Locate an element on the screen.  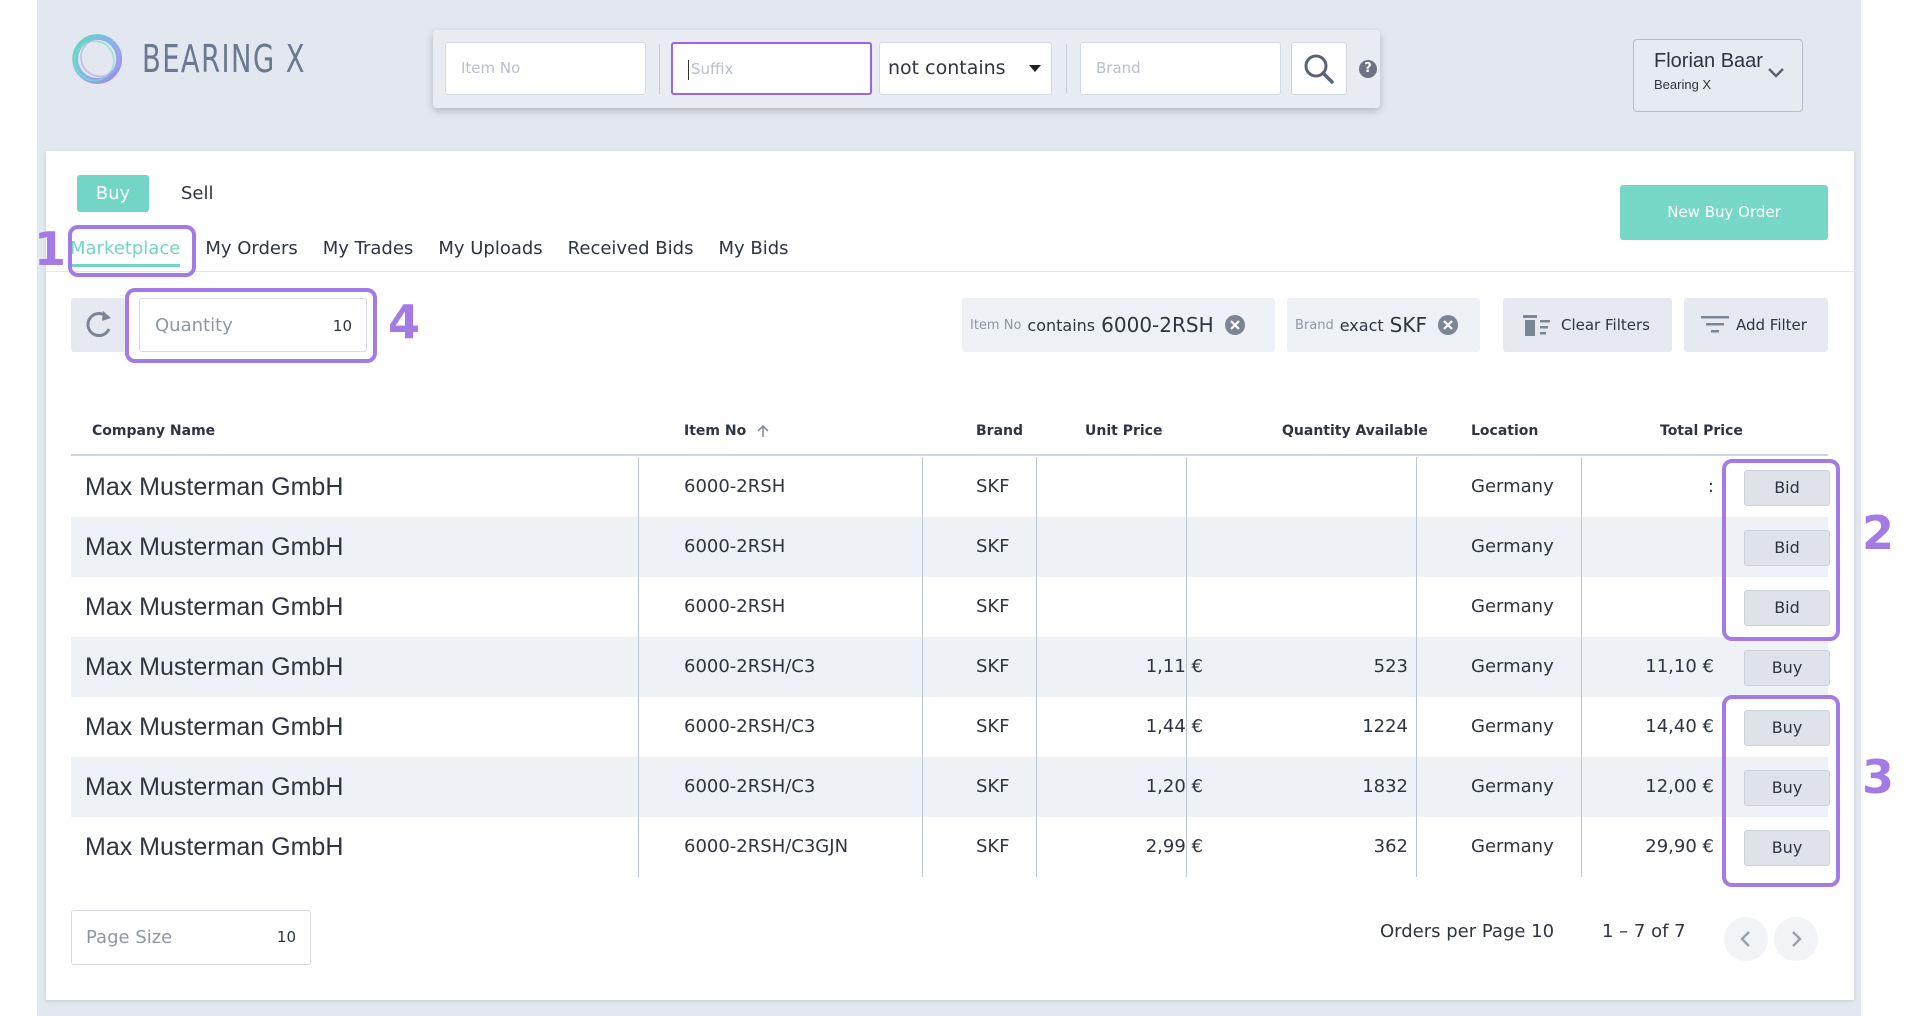
search-icon is located at coordinates (1319, 69).